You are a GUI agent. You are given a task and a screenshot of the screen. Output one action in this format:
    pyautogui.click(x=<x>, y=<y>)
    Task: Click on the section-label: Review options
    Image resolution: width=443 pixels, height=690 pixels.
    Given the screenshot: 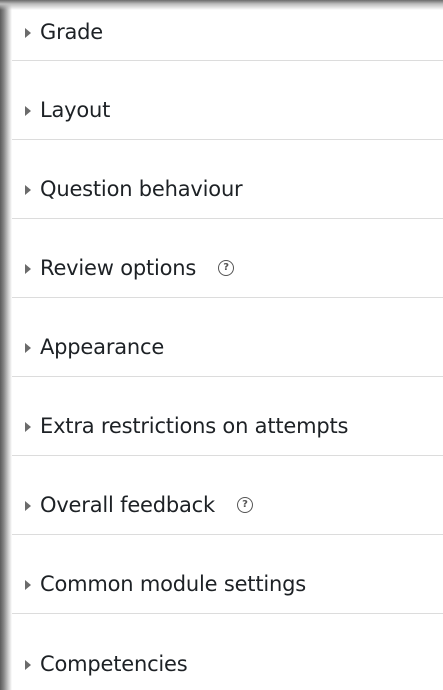 What is the action you would take?
    pyautogui.click(x=118, y=268)
    